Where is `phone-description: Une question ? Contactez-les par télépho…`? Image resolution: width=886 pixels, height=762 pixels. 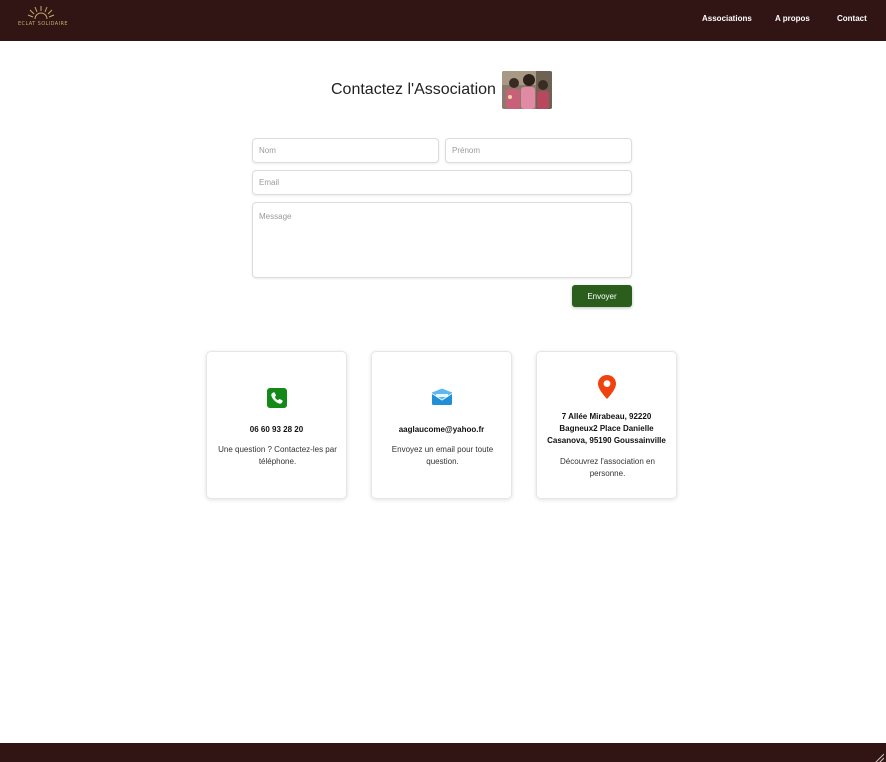 phone-description: Une question ? Contactez-les par télépho… is located at coordinates (277, 455).